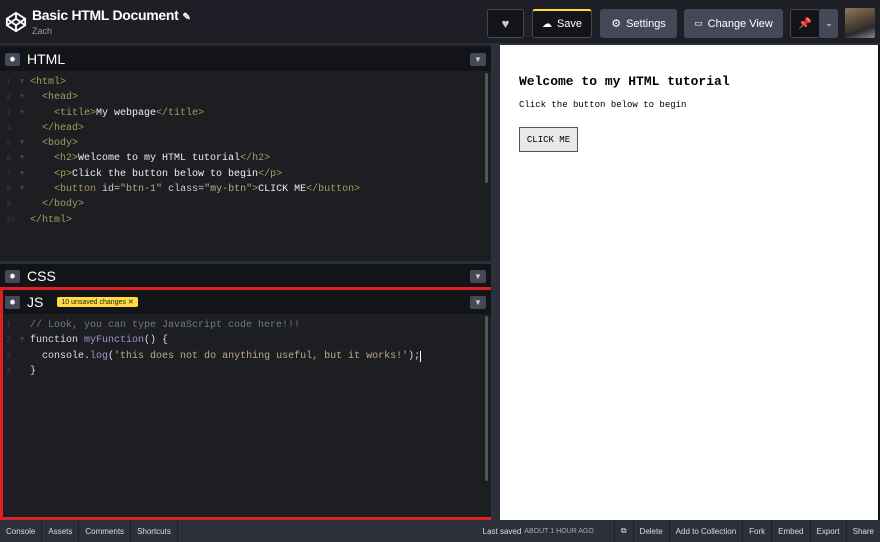 Image resolution: width=880 pixels, height=542 pixels. Describe the element at coordinates (478, 302) in the screenshot. I see `js-collapse-chevron-icon: ▼` at that location.